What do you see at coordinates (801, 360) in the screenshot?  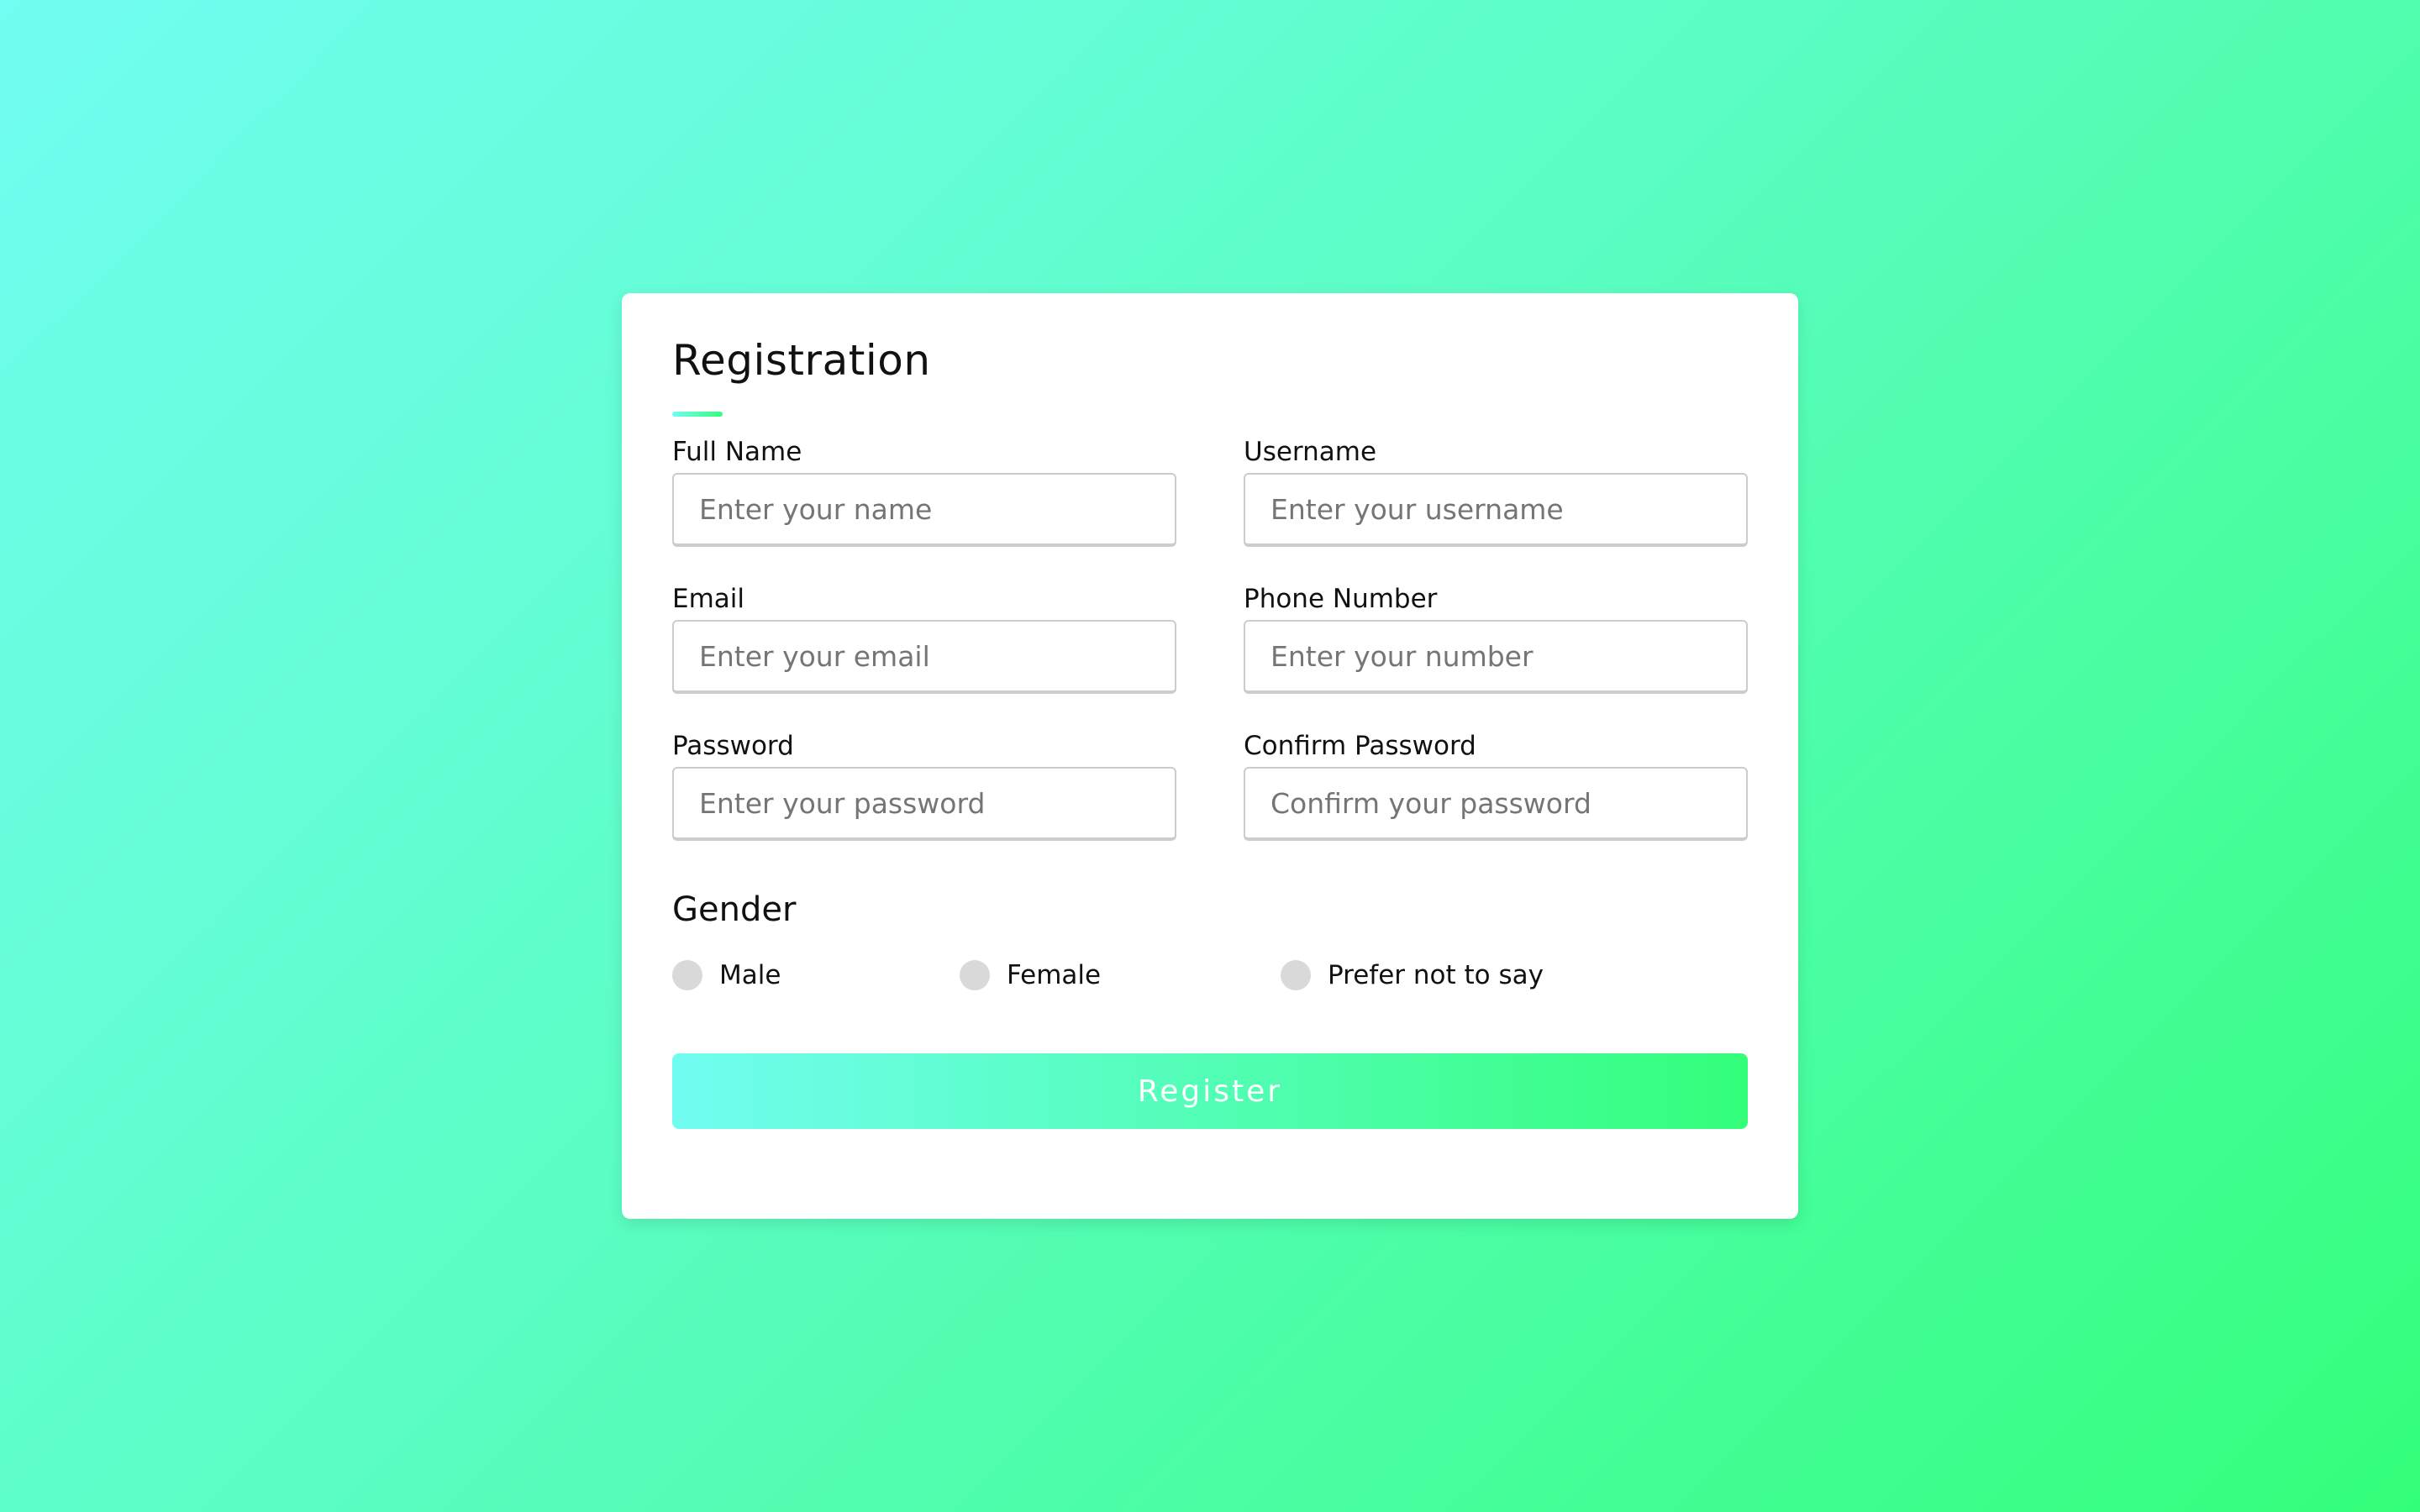 I see `page-title: Registration` at bounding box center [801, 360].